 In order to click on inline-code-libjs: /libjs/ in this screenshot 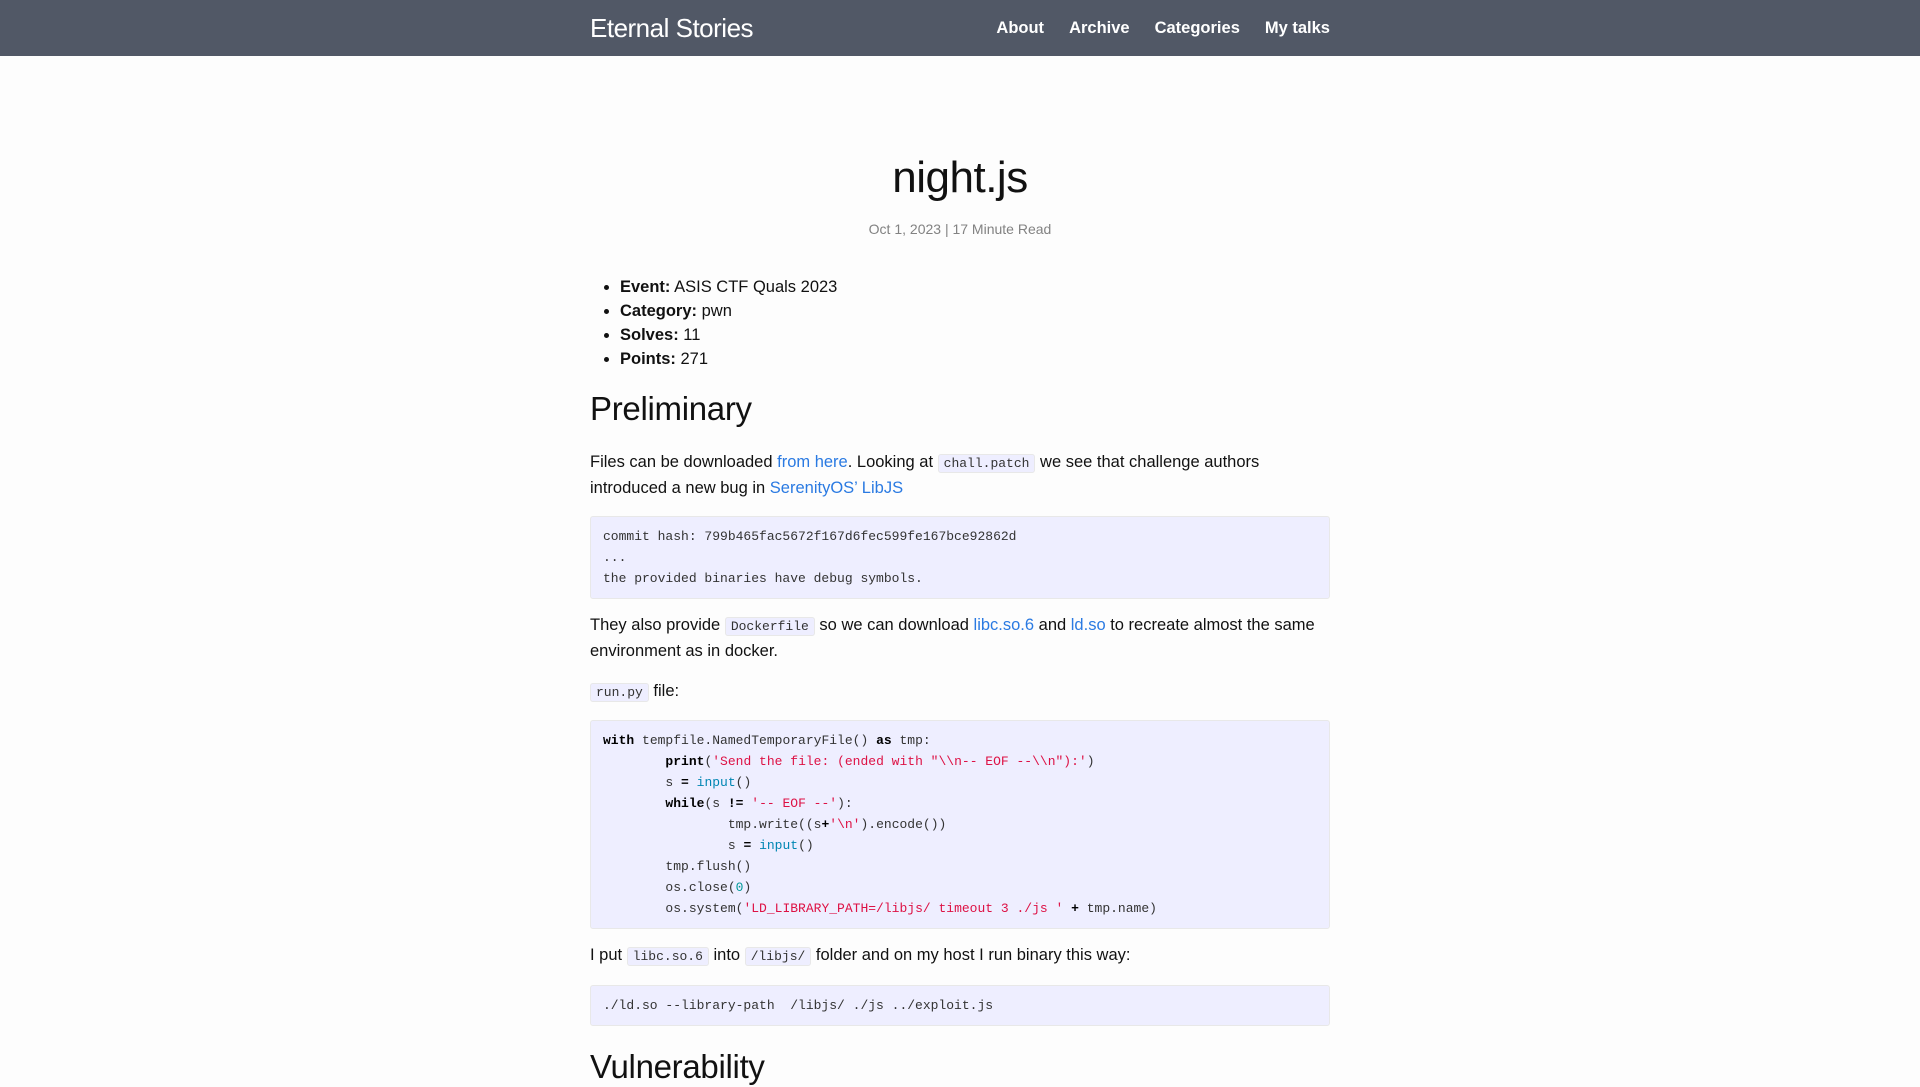, I will do `click(778, 956)`.